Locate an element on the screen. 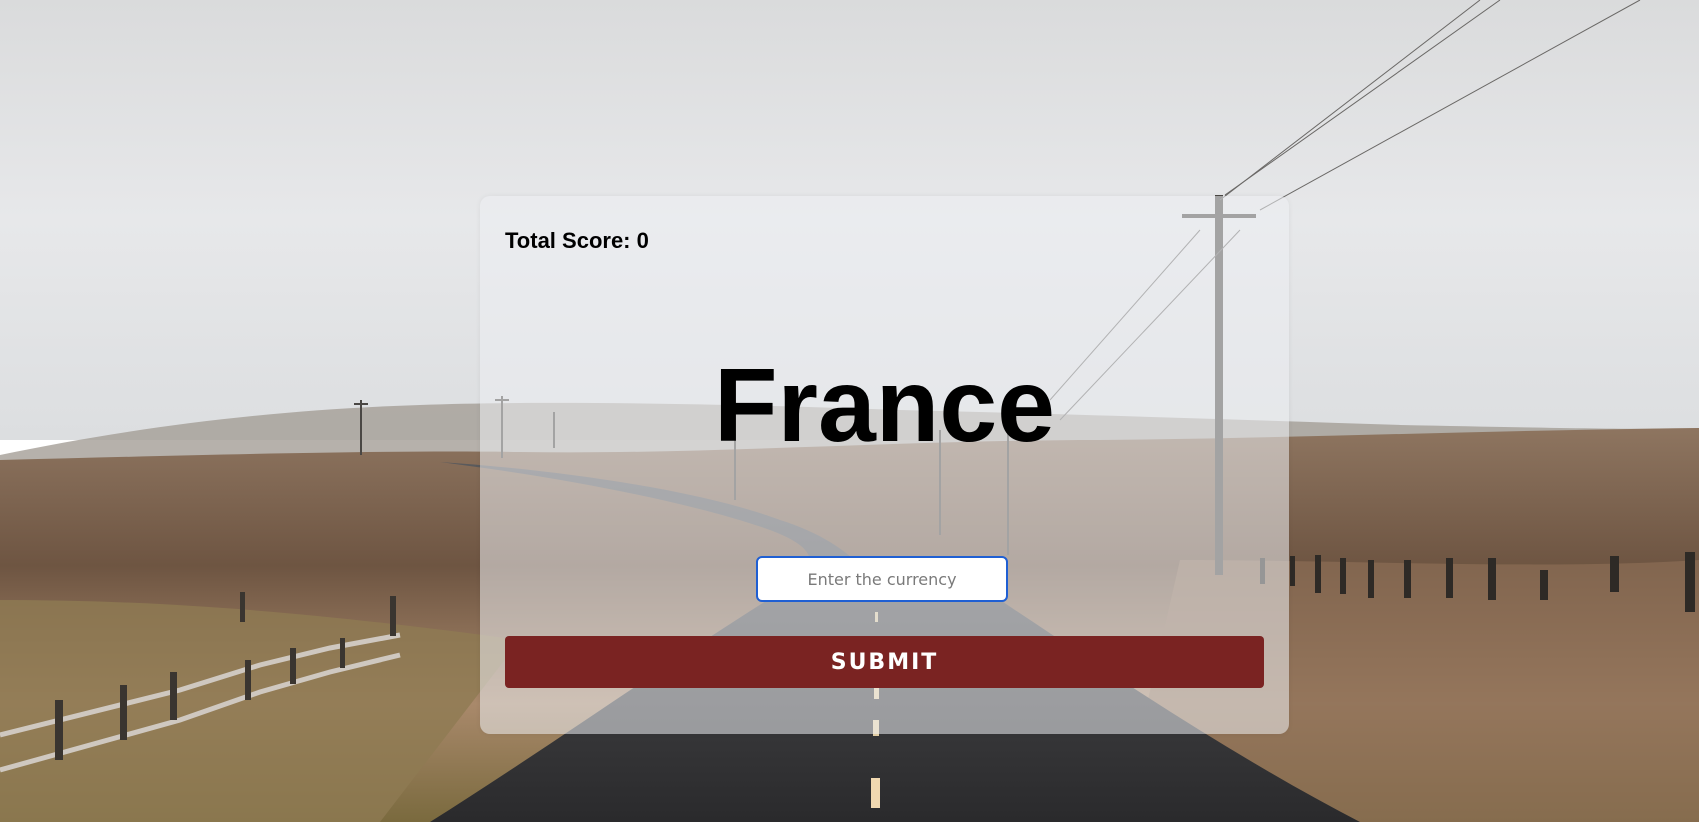 This screenshot has height=822, width=1699. total-score: Total Score: 0 is located at coordinates (577, 240).